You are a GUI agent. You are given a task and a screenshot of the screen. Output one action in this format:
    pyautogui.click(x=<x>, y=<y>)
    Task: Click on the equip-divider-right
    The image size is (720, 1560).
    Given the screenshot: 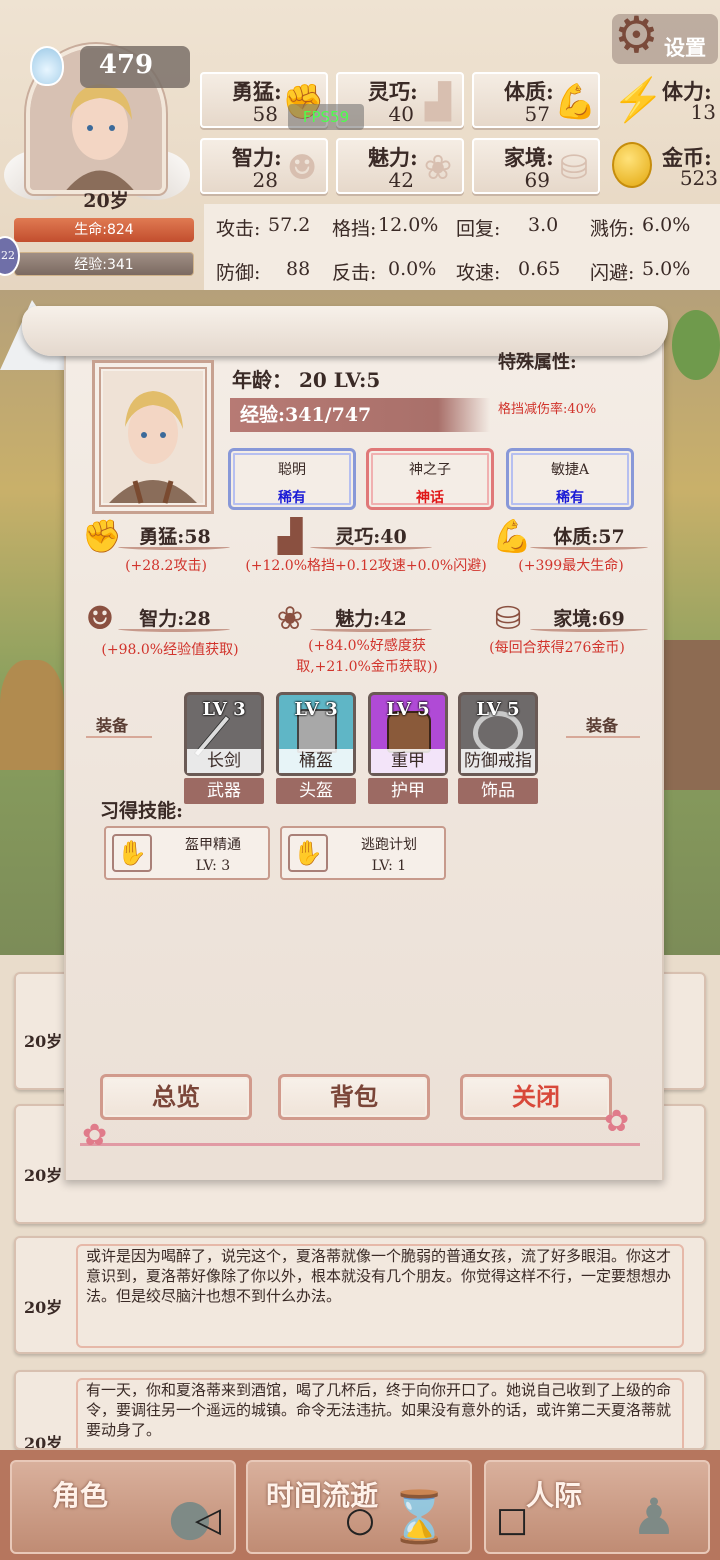 What is the action you would take?
    pyautogui.click(x=603, y=737)
    